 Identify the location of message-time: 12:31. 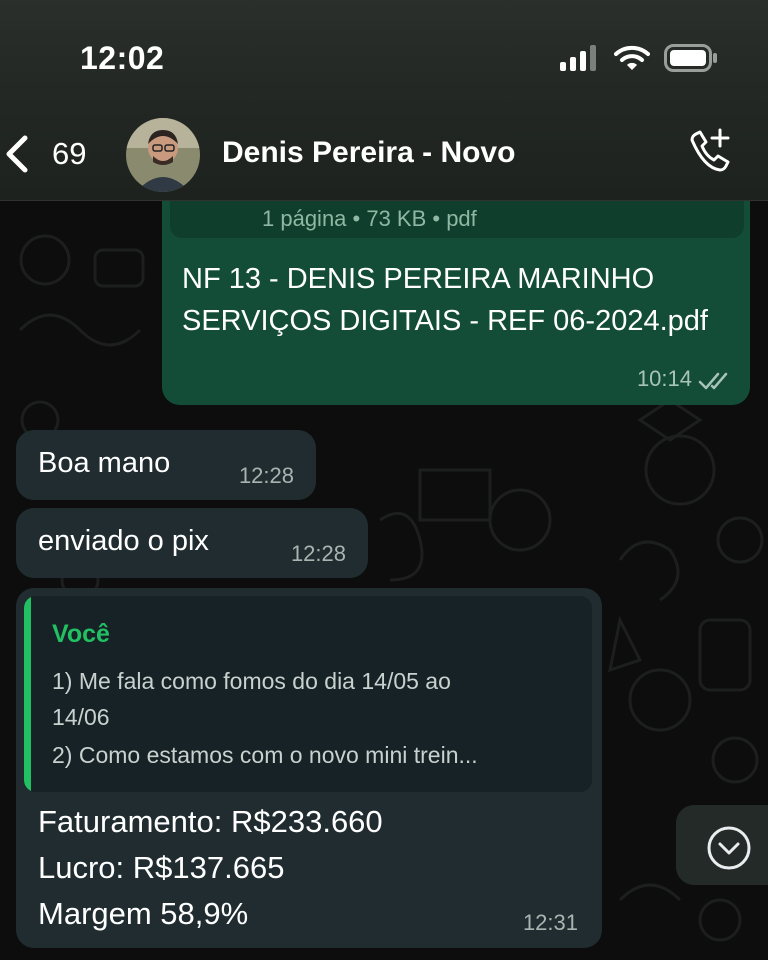
(550, 922).